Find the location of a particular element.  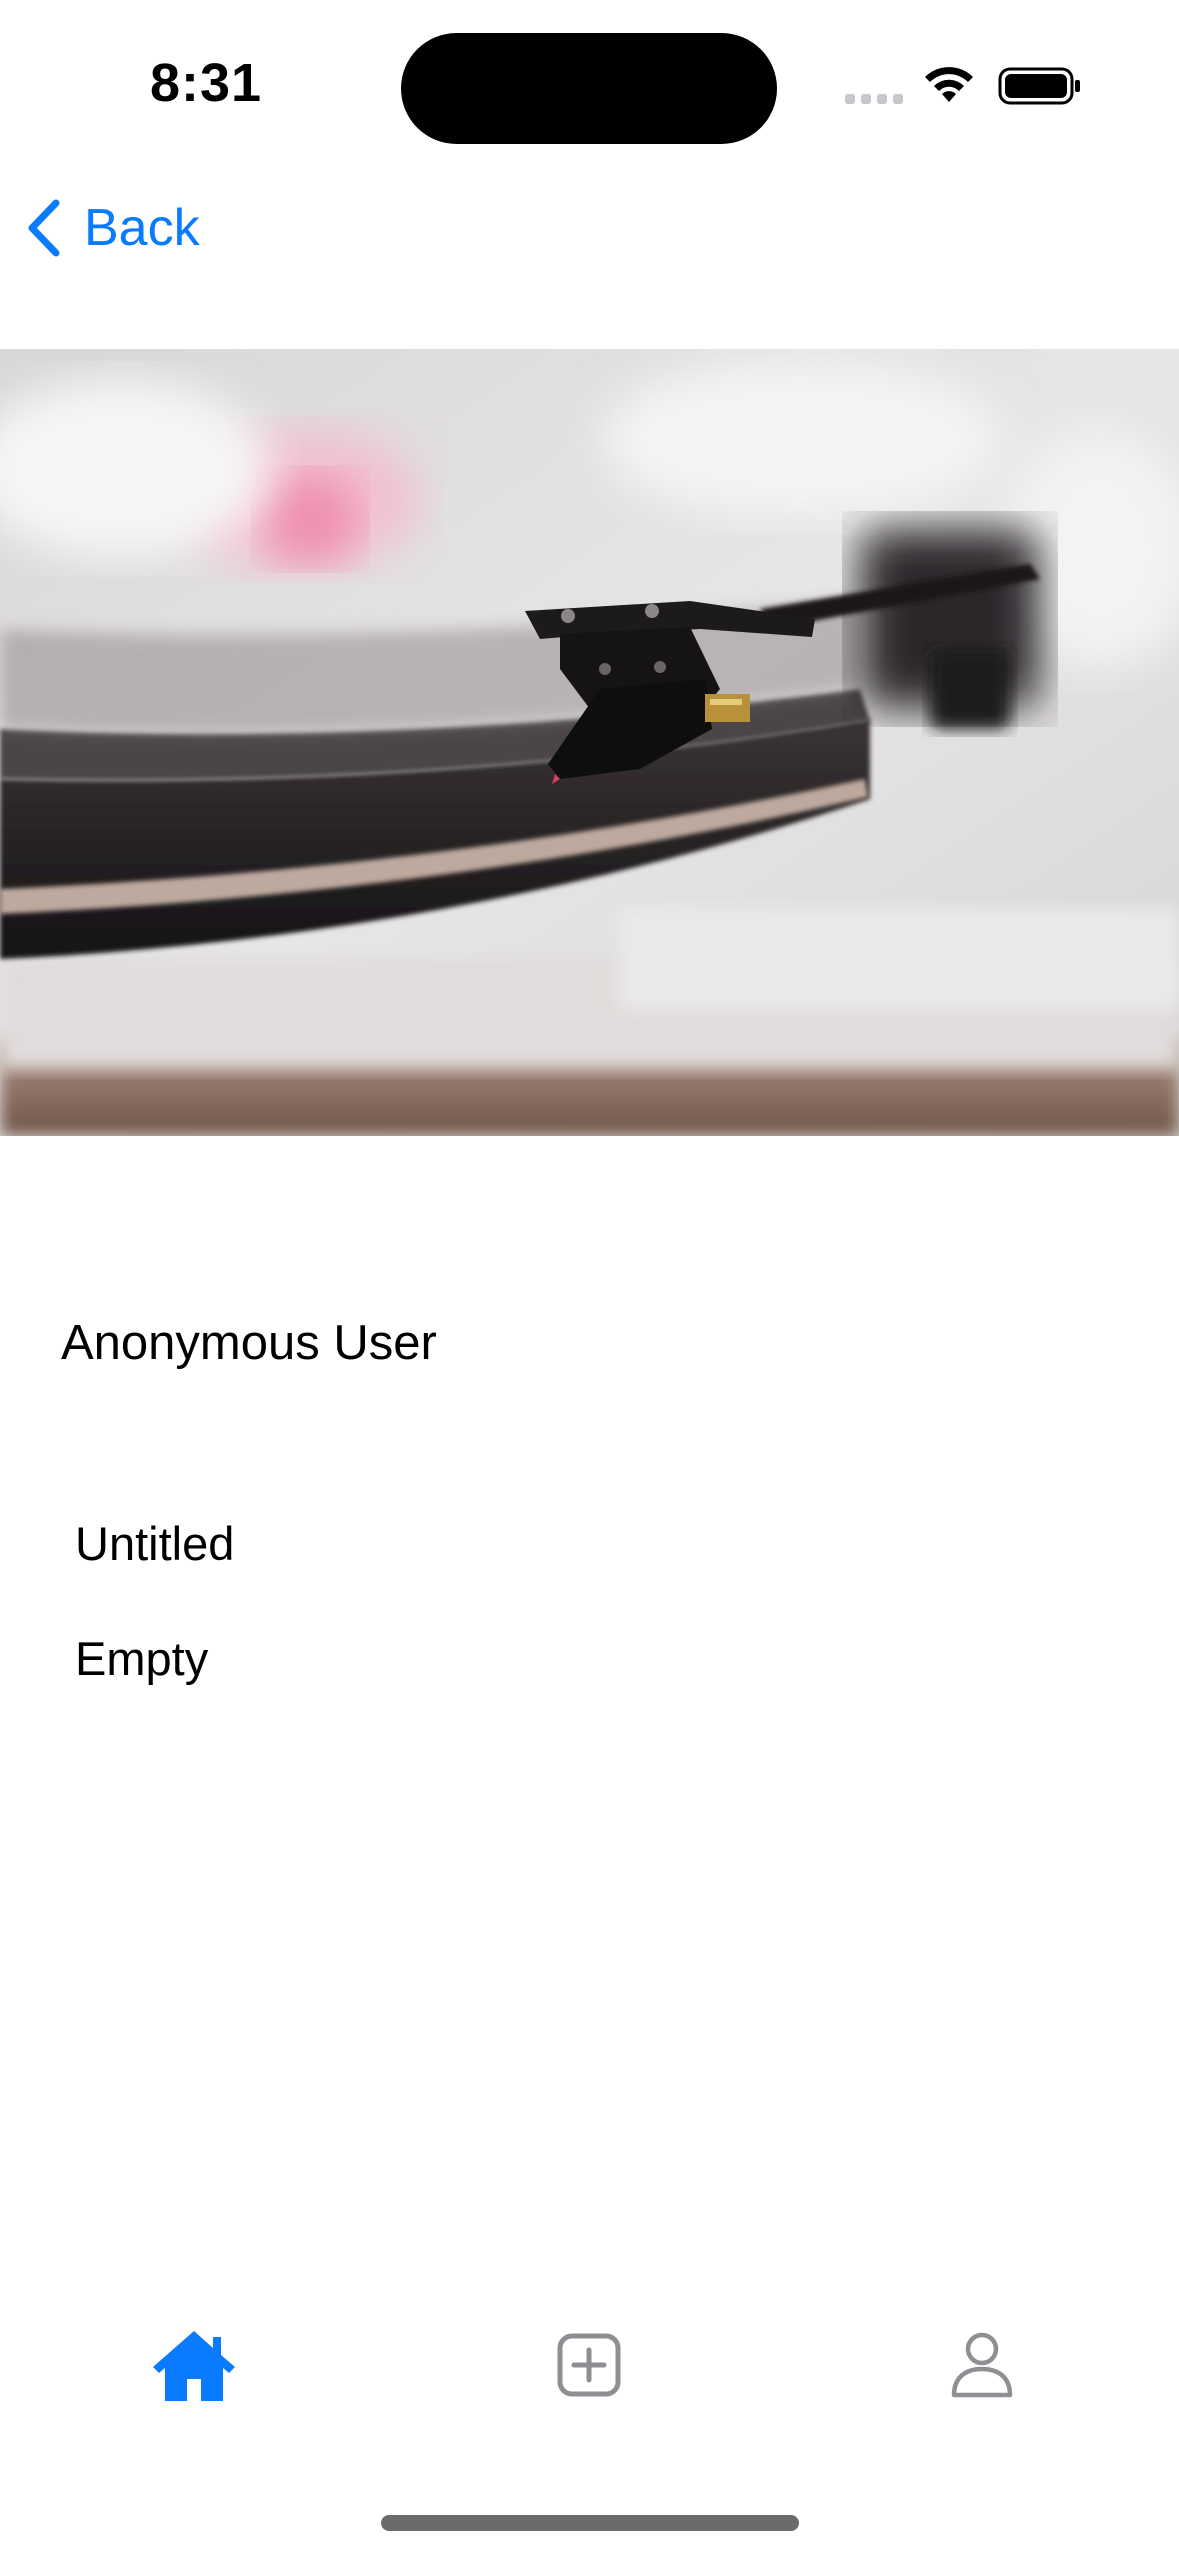

tab-profile is located at coordinates (982, 2365).